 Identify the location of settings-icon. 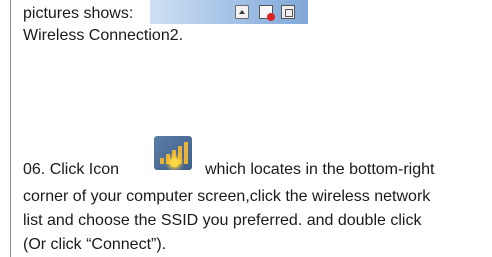
(288, 12).